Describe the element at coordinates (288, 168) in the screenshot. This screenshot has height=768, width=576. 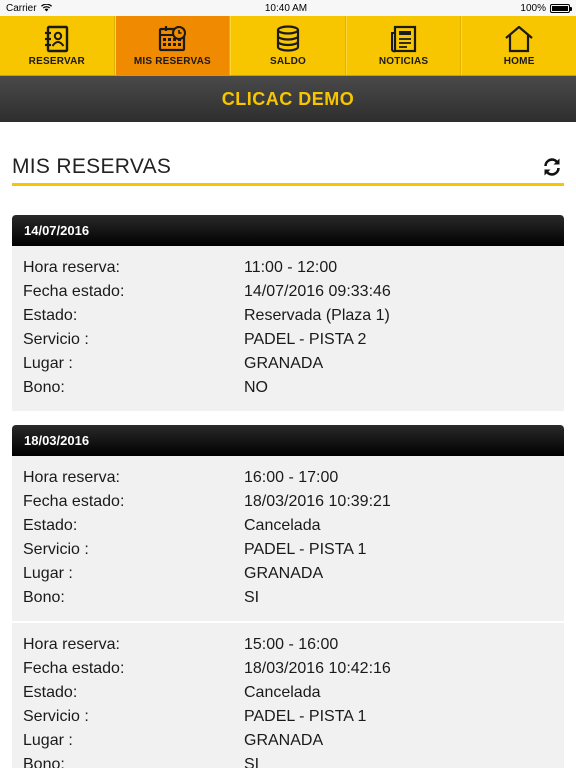
I see `section-header: MIS RESERVAS` at that location.